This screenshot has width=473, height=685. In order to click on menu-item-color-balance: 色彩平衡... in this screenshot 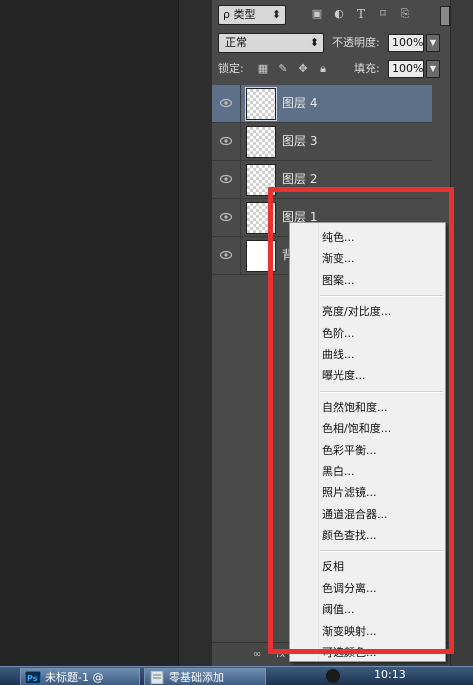, I will do `click(367, 450)`.